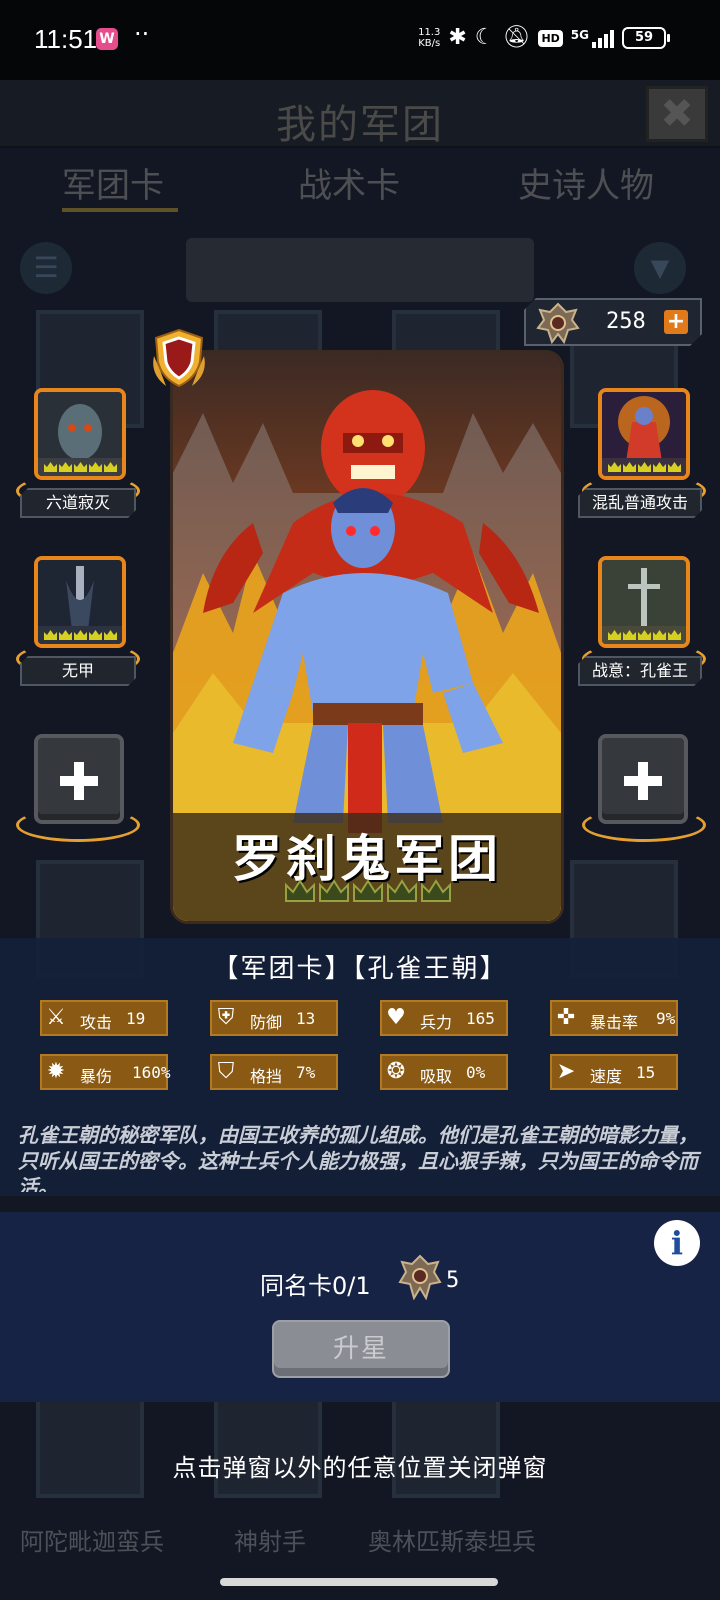 This screenshot has height=1600, width=720. I want to click on close-hint: 点击弹窗以外的任意位置关闭弹窗, so click(360, 1468).